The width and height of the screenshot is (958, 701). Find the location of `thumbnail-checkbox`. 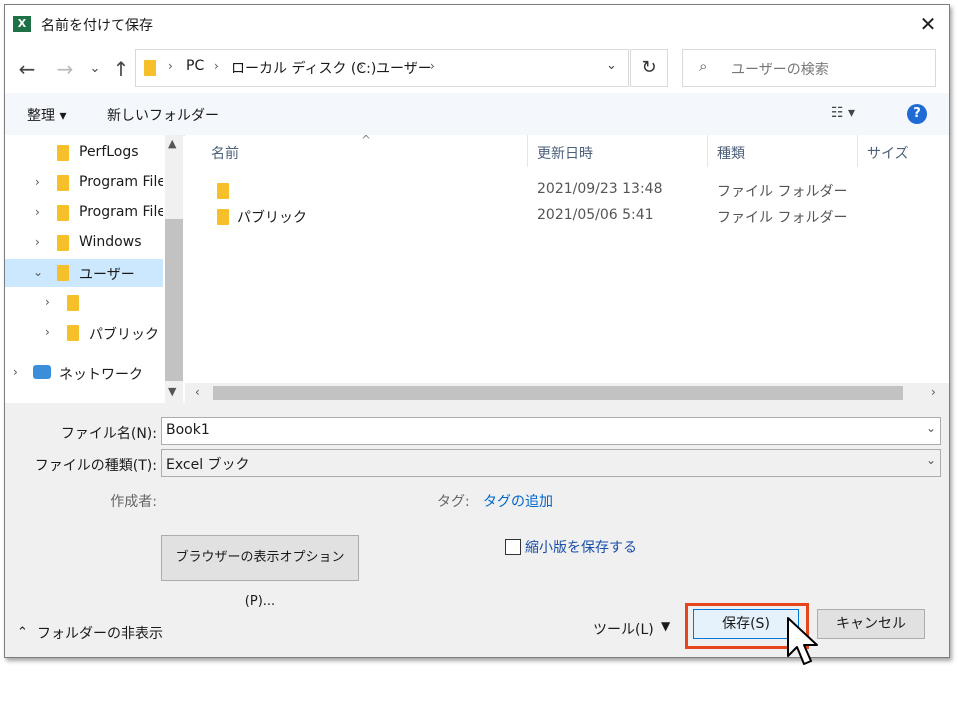

thumbnail-checkbox is located at coordinates (513, 547).